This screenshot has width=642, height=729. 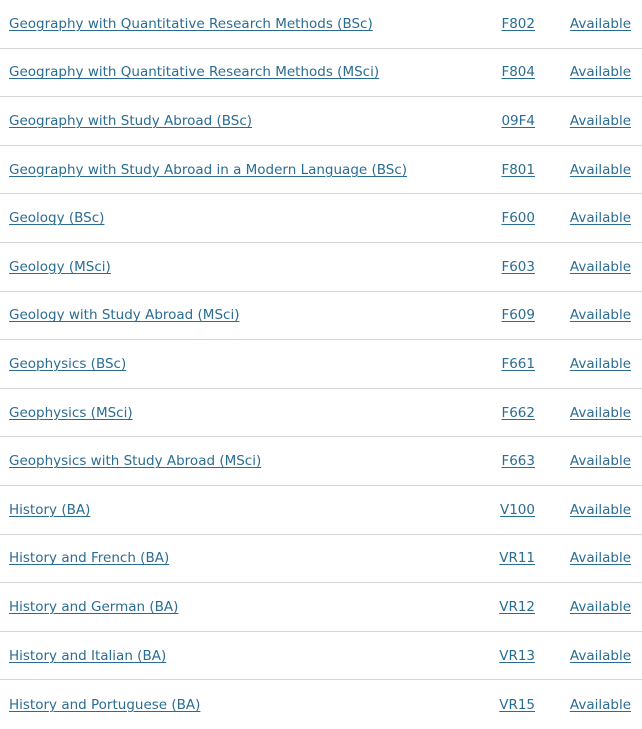 What do you see at coordinates (518, 364) in the screenshot?
I see `course-code-link: F661` at bounding box center [518, 364].